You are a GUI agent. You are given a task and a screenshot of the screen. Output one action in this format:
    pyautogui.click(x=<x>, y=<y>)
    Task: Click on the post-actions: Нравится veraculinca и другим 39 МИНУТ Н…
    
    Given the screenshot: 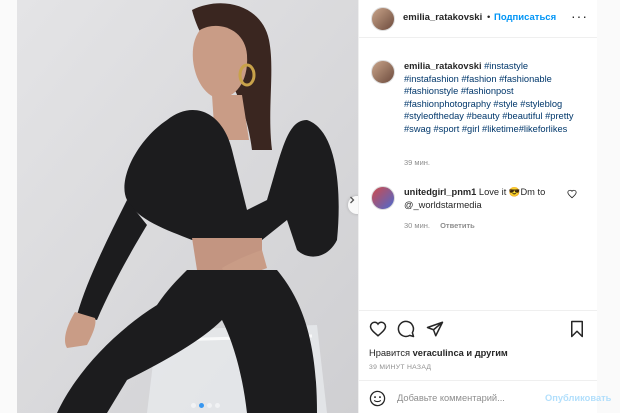 What is the action you would take?
    pyautogui.click(x=485, y=362)
    